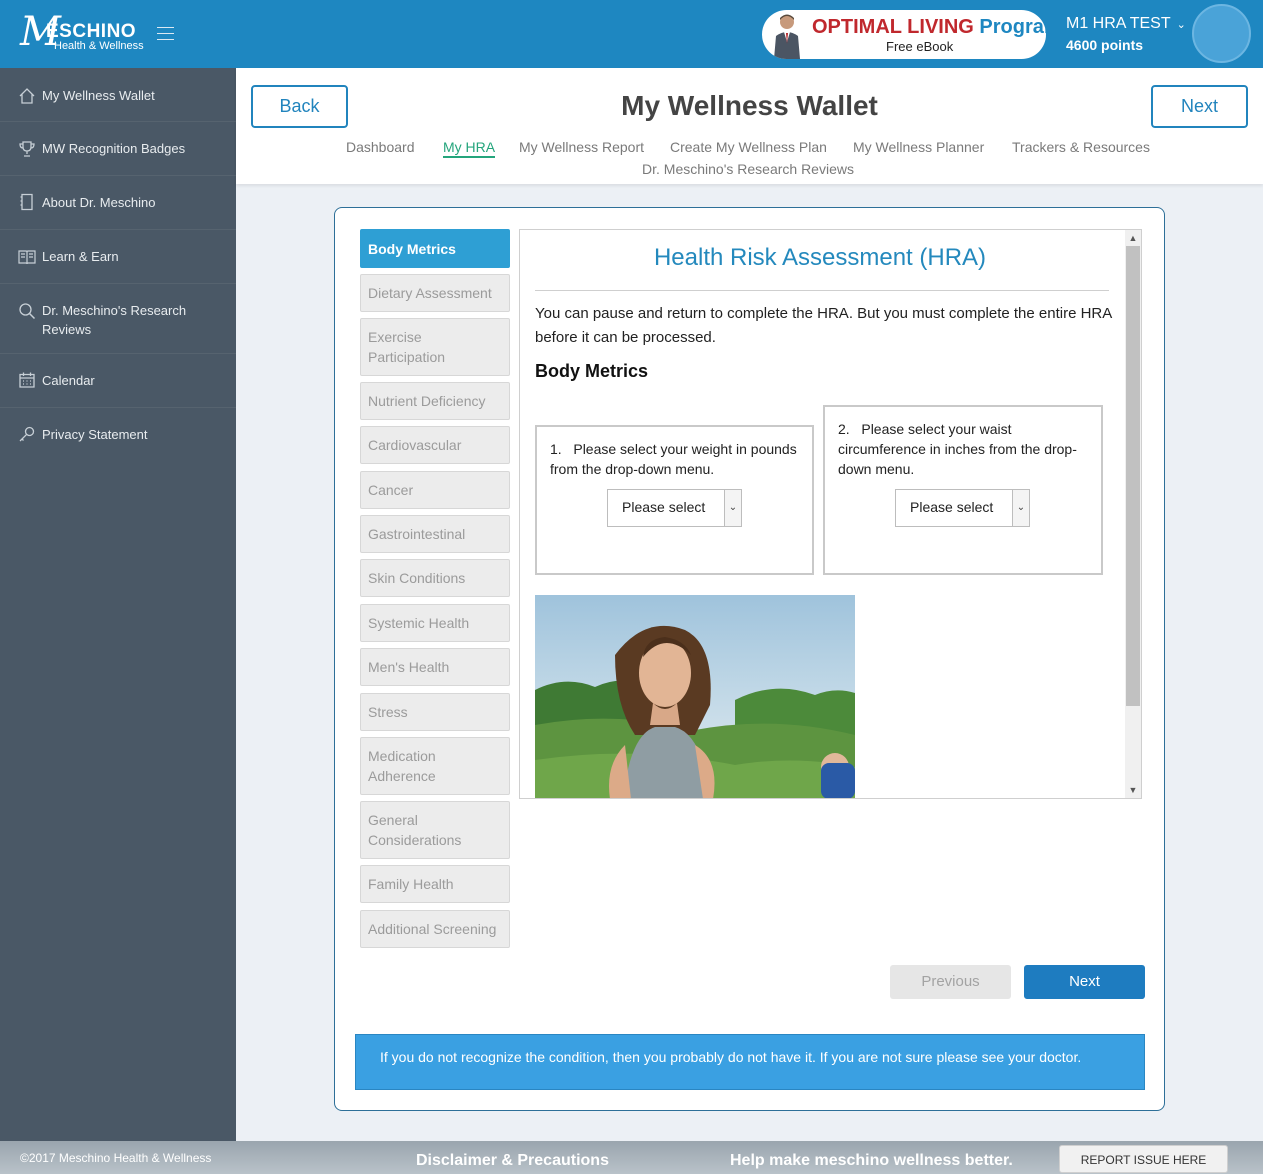 The height and width of the screenshot is (1174, 1263). I want to click on calendar-icon, so click(27, 380).